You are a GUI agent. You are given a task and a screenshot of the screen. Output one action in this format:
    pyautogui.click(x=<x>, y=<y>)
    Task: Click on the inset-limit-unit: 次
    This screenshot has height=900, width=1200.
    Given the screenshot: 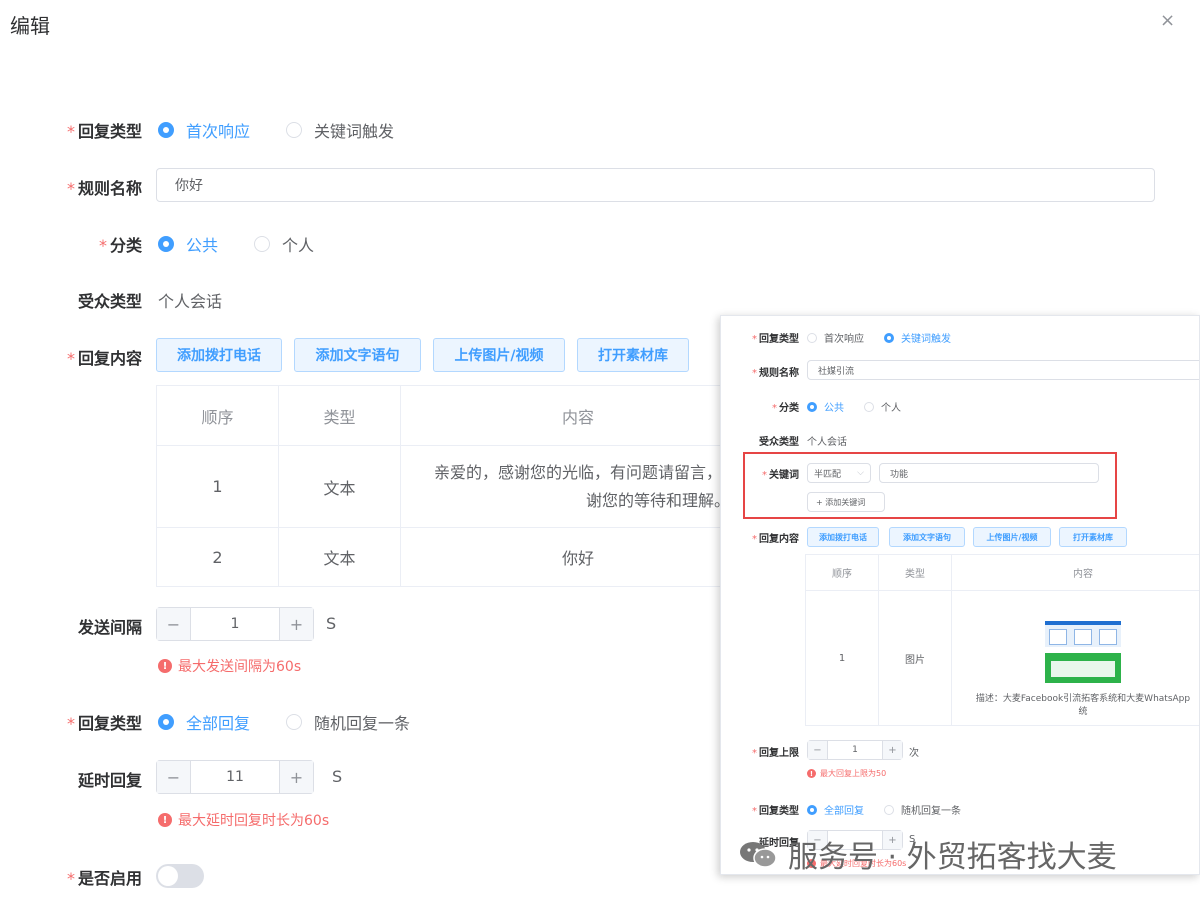 What is the action you would take?
    pyautogui.click(x=914, y=753)
    